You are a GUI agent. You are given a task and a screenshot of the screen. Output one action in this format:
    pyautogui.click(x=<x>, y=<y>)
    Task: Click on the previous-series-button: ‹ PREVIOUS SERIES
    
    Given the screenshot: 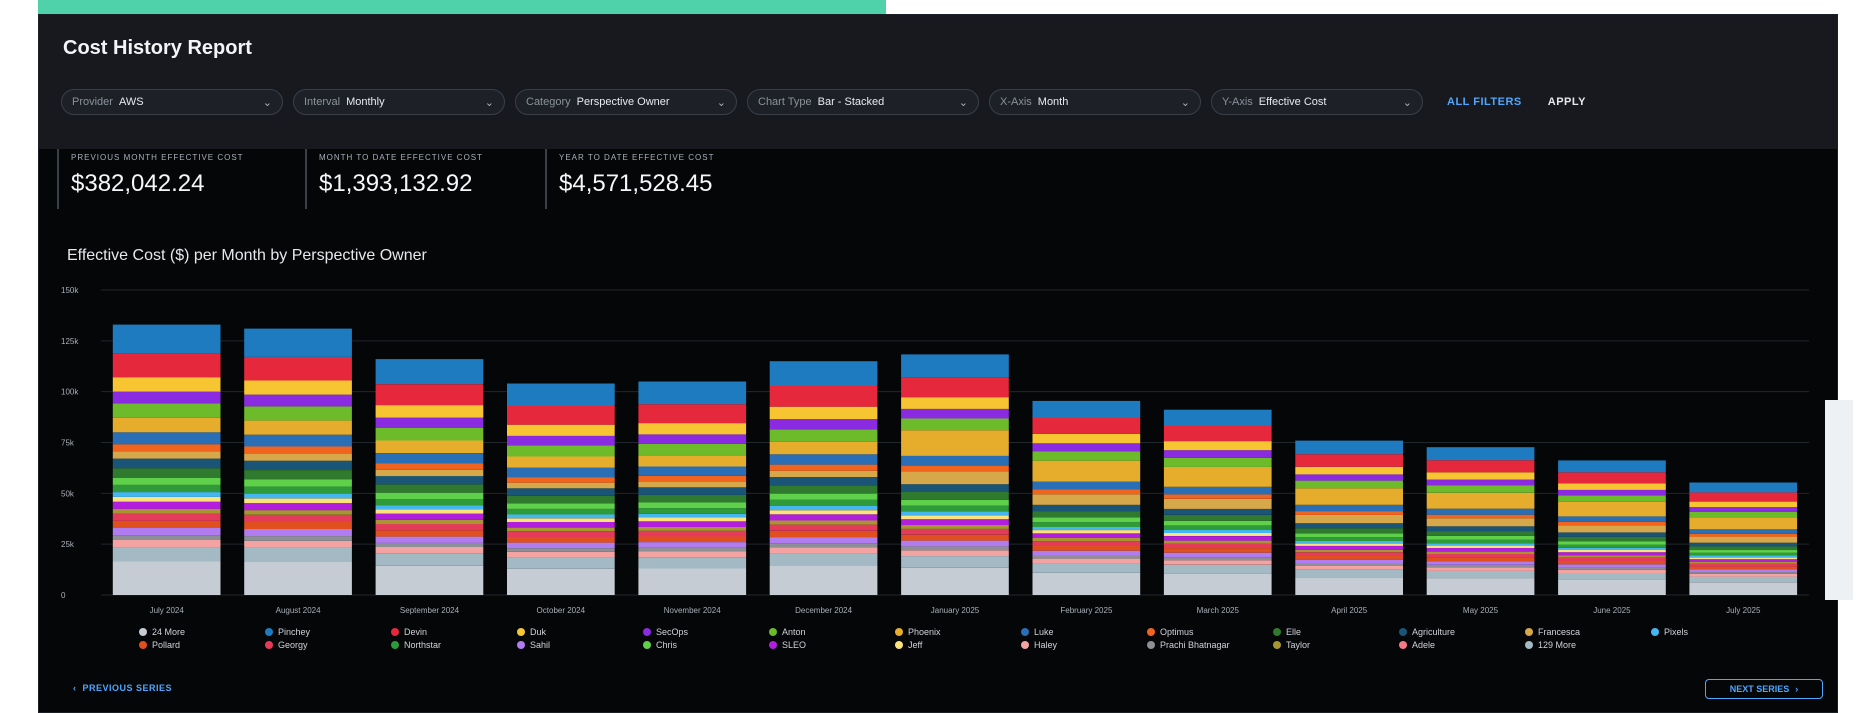 What is the action you would take?
    pyautogui.click(x=122, y=688)
    